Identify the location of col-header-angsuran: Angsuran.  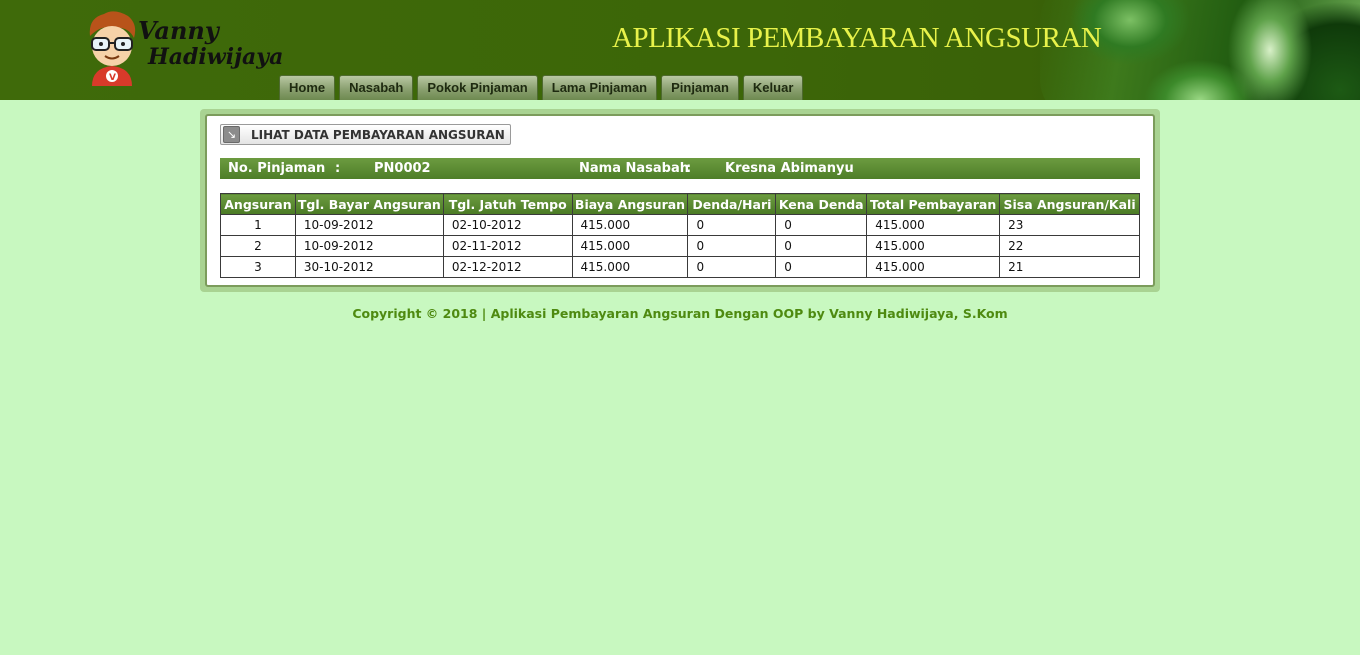
(258, 204).